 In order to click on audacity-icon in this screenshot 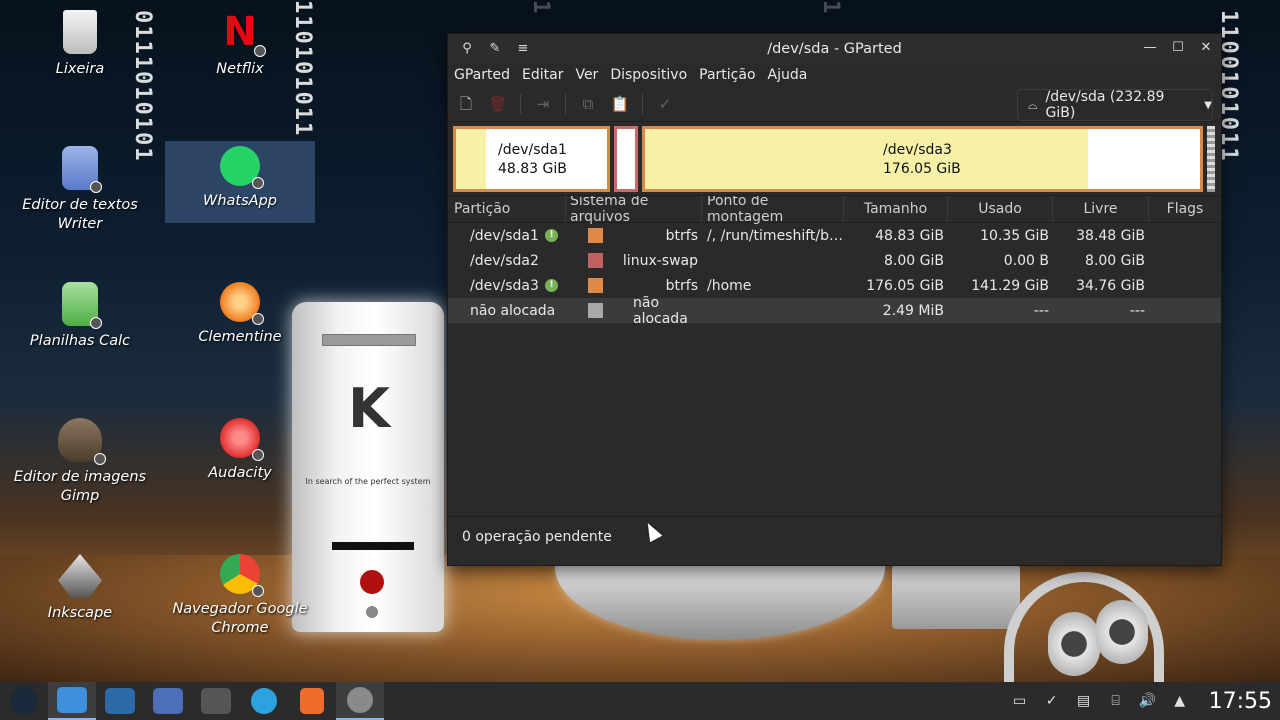, I will do `click(242, 439)`.